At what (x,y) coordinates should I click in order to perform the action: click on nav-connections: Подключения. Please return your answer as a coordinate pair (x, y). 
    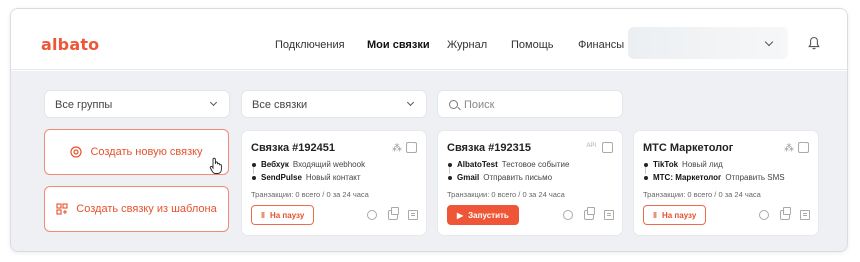
    Looking at the image, I should click on (310, 45).